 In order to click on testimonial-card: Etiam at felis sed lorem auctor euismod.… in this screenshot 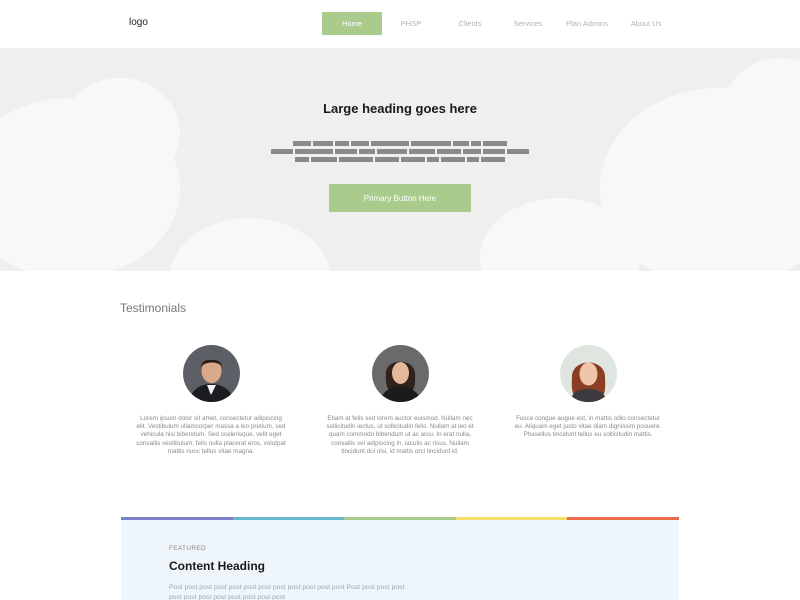, I will do `click(400, 400)`.